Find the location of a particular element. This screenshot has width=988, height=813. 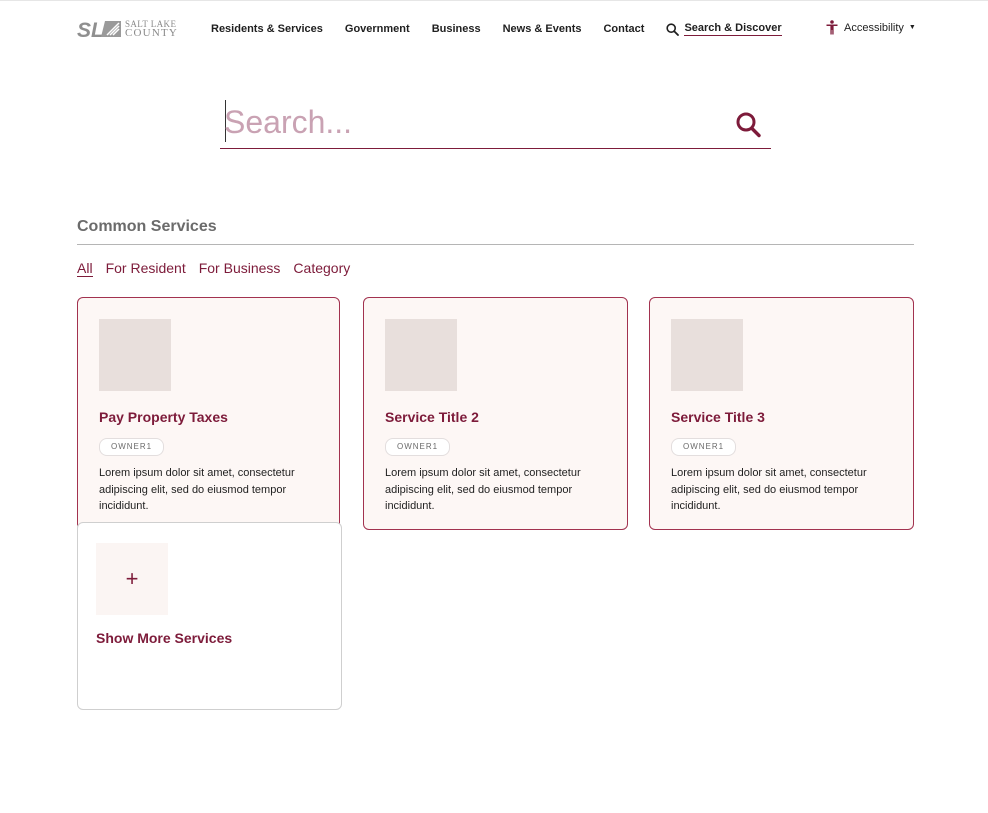

filter-tab-for-resident: For Resident is located at coordinates (146, 268).